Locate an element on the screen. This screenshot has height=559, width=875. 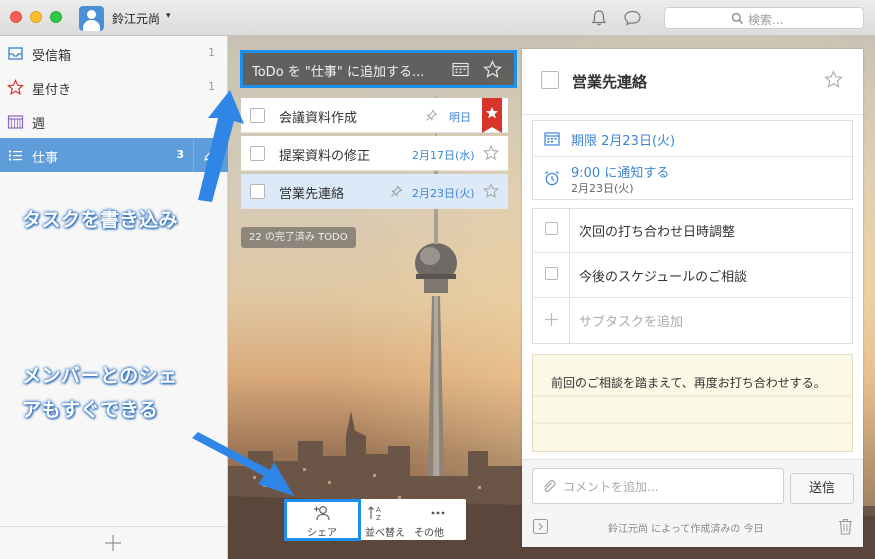
svg-text: Z is located at coordinates (378, 518).